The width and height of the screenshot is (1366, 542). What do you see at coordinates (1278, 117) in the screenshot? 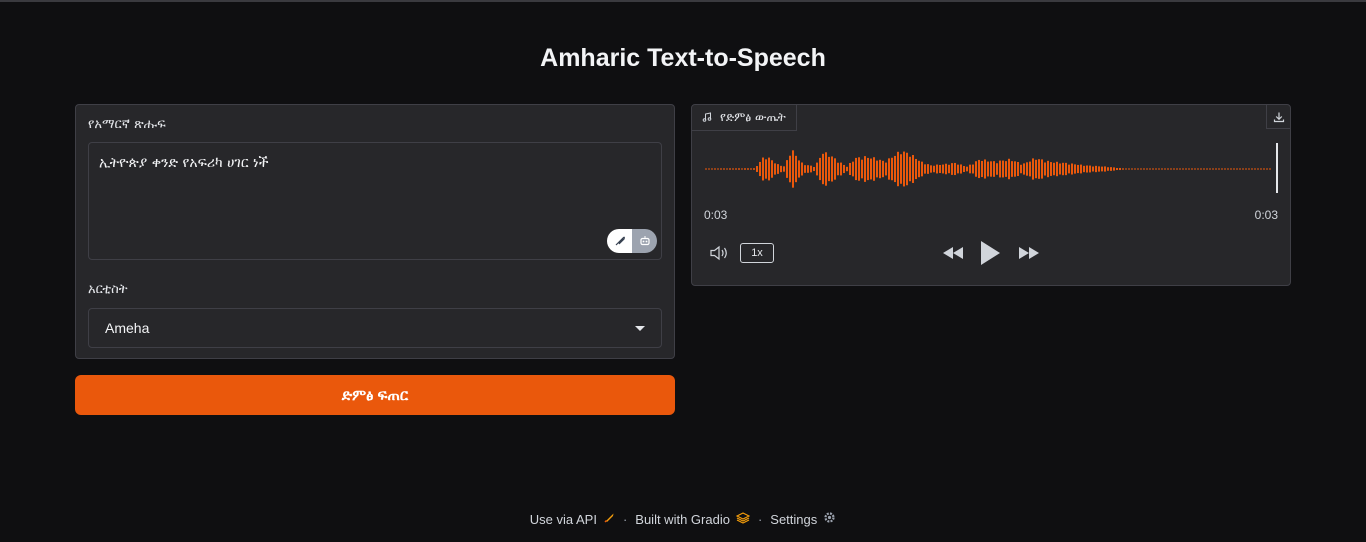
I see `download-icon` at bounding box center [1278, 117].